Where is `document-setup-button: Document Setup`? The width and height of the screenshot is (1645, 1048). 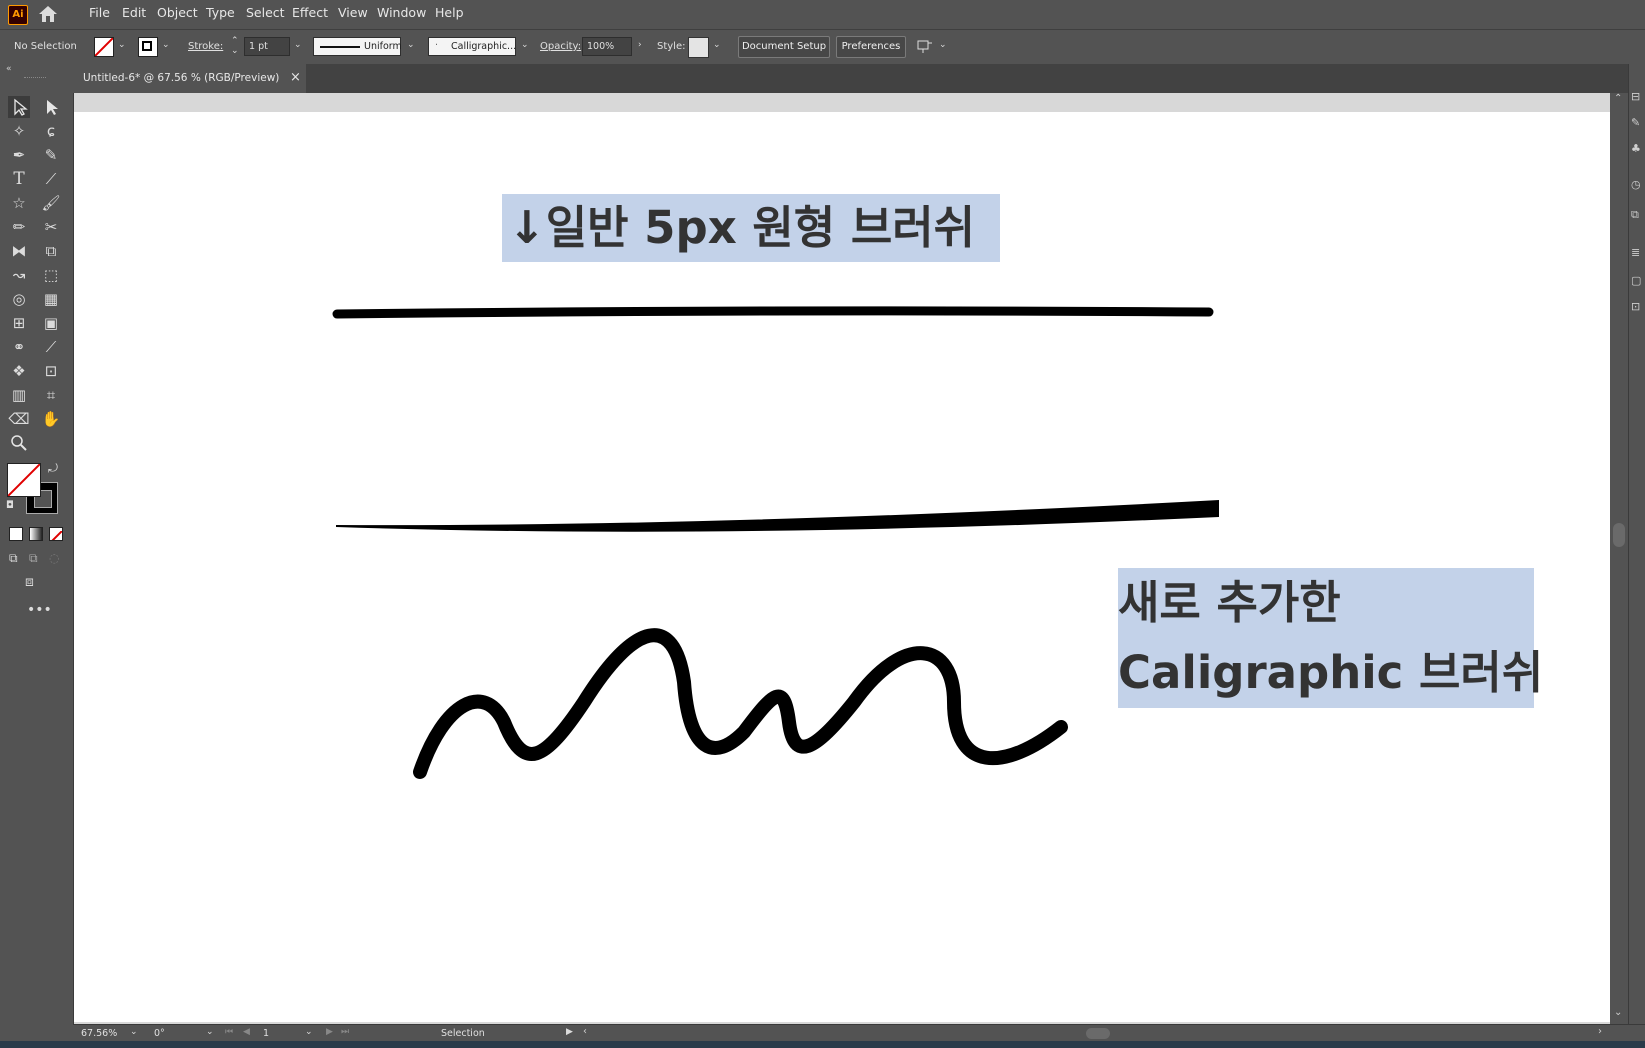 document-setup-button: Document Setup is located at coordinates (784, 47).